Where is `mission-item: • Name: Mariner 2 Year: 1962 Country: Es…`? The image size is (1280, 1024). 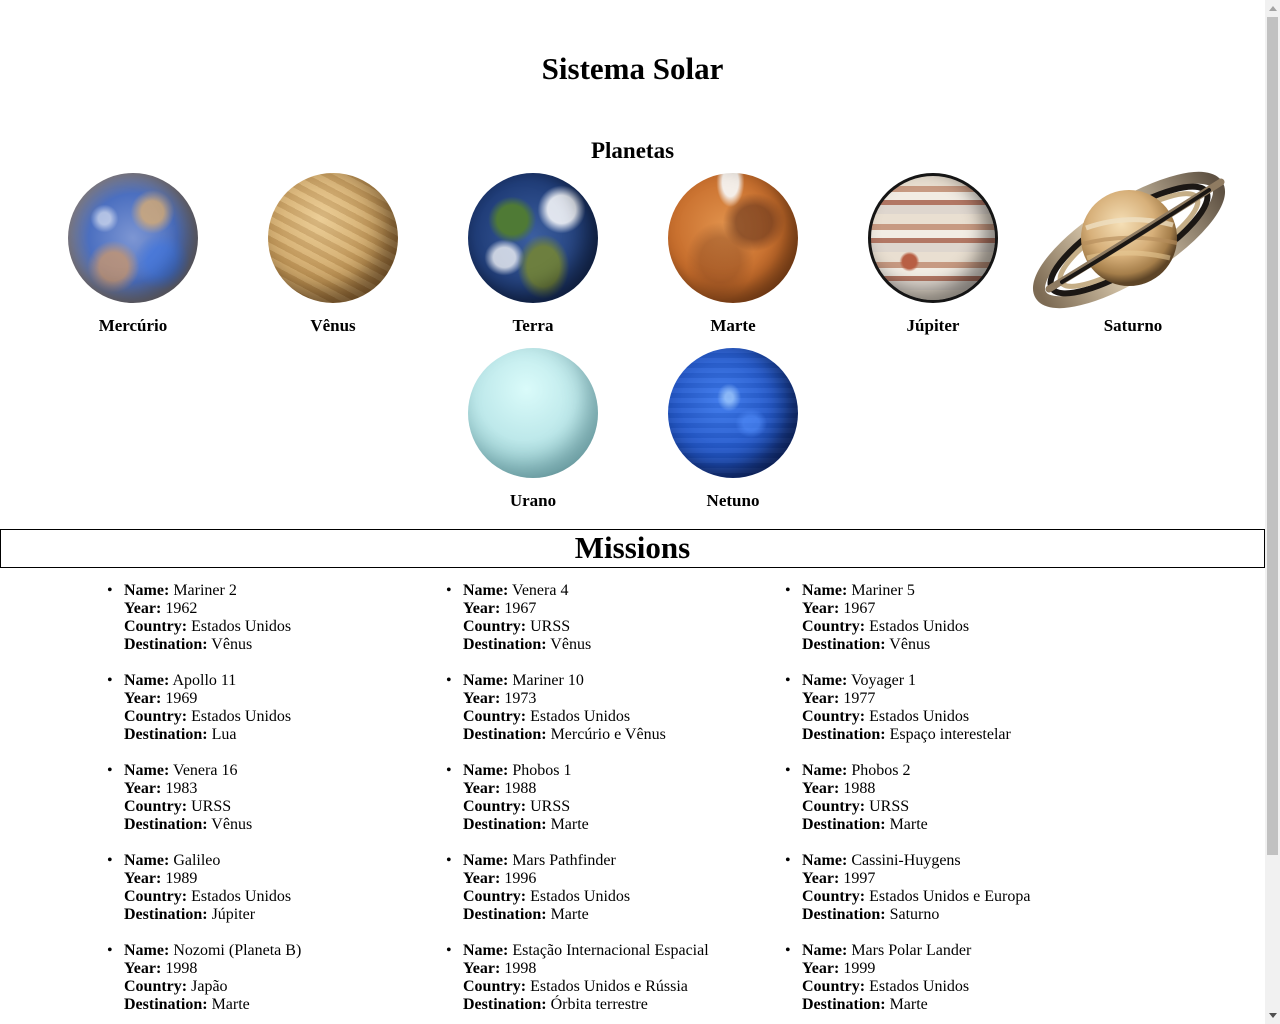
mission-item: • Name: Mariner 2 Year: 1962 Country: Es… is located at coordinates (199, 617).